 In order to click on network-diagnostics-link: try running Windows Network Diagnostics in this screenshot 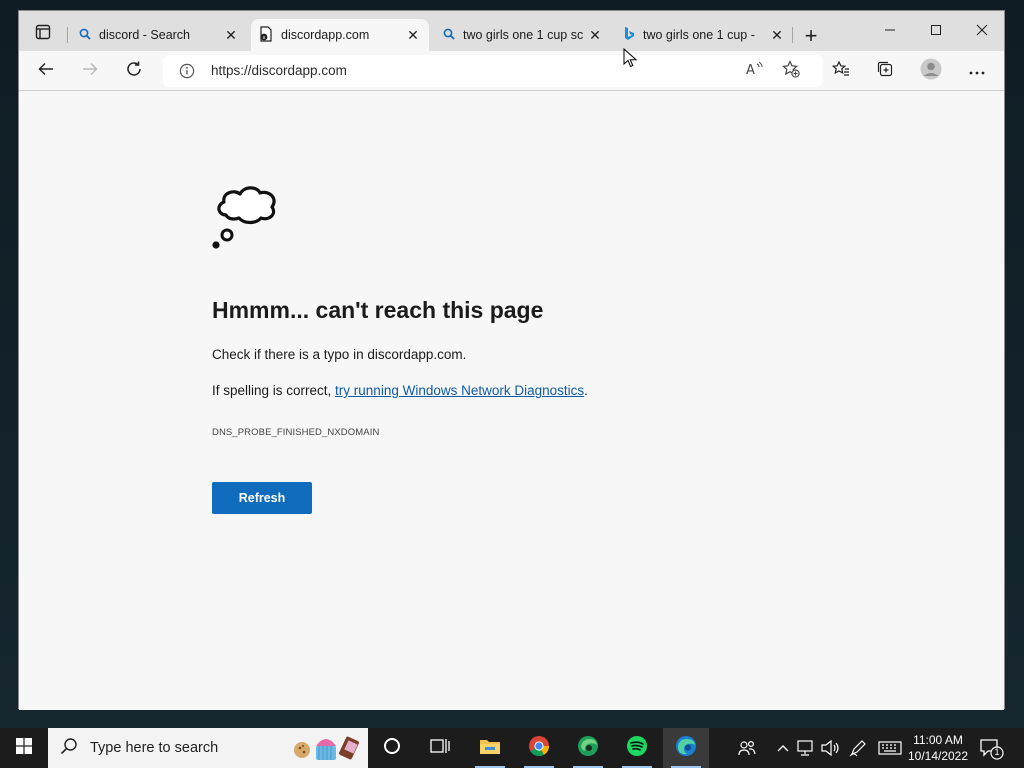, I will do `click(459, 390)`.